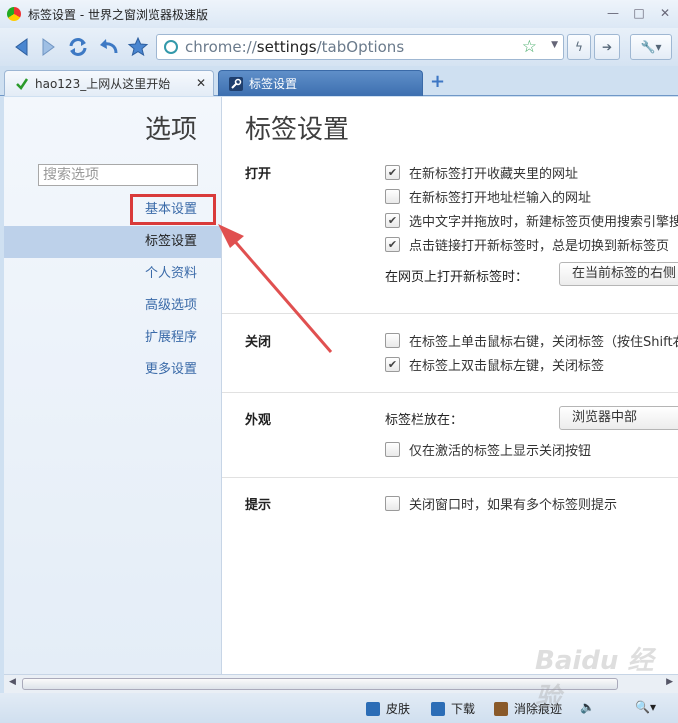  I want to click on arrow-right-icon: ➔, so click(607, 47).